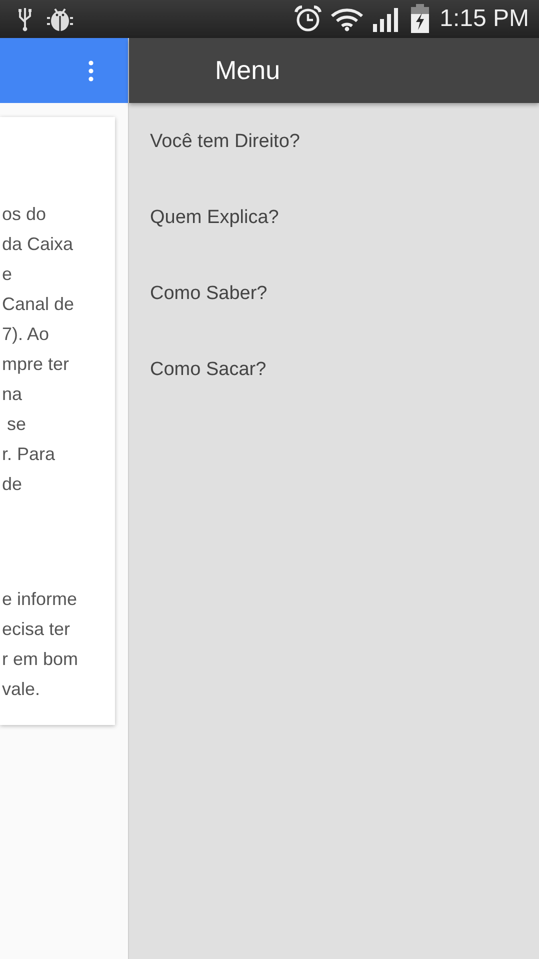 This screenshot has width=539, height=959. I want to click on text-line: Canal de, so click(39, 304).